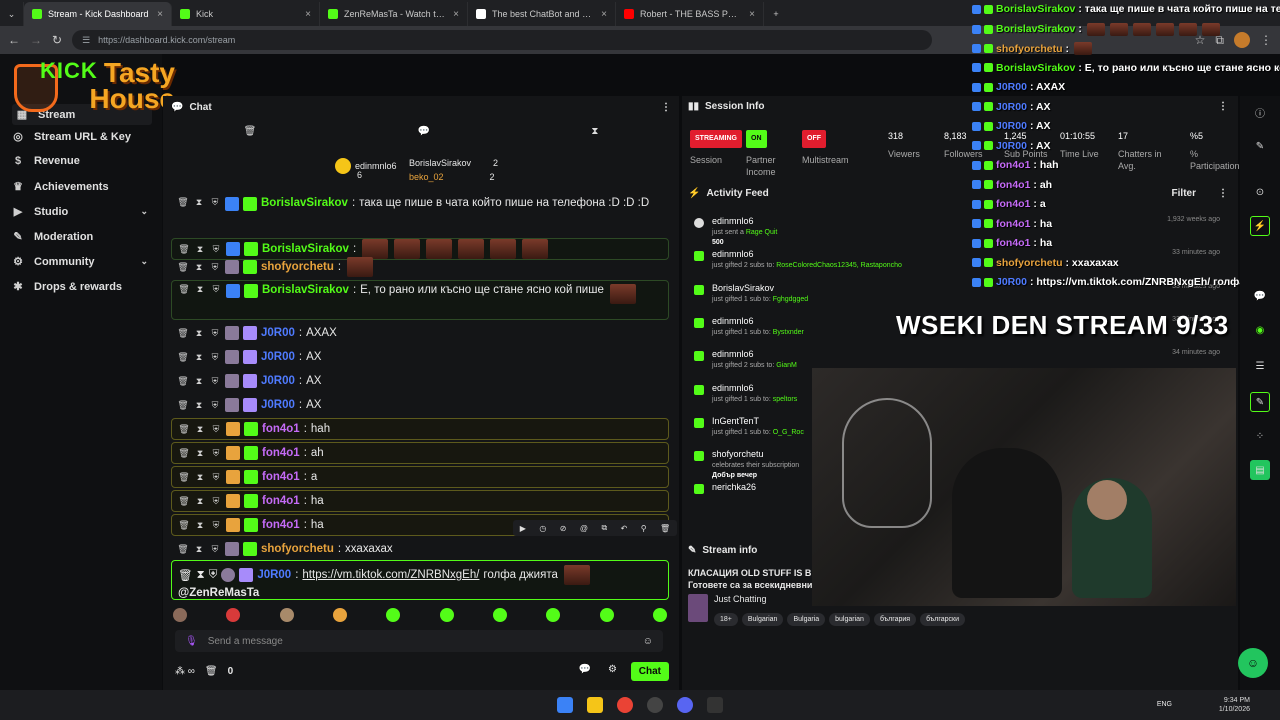 This screenshot has width=1280, height=720. I want to click on chat-message: 🗑 ⧗ ⛨ J0R00: AXAX, so click(420, 333).